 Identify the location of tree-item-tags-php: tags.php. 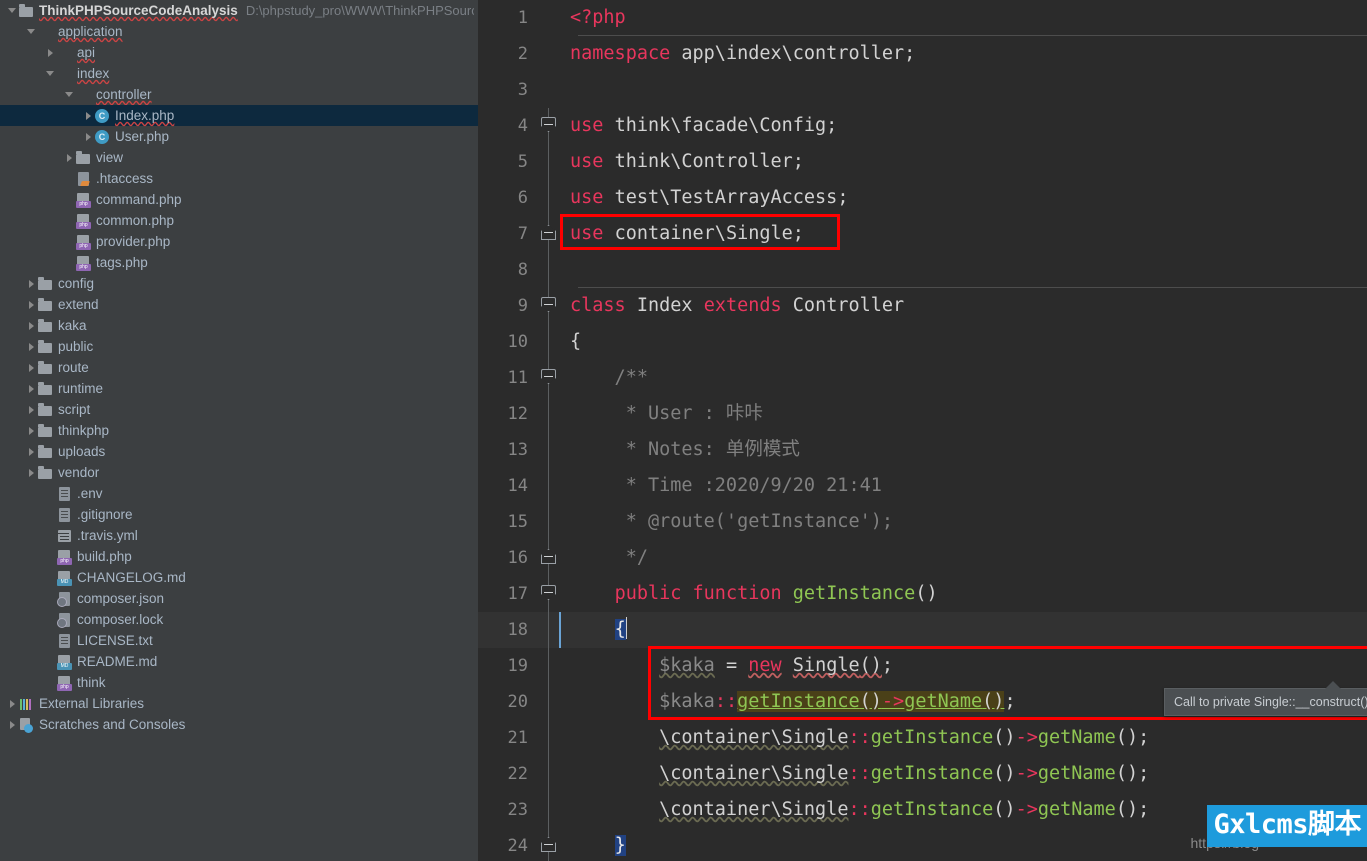
(239, 262).